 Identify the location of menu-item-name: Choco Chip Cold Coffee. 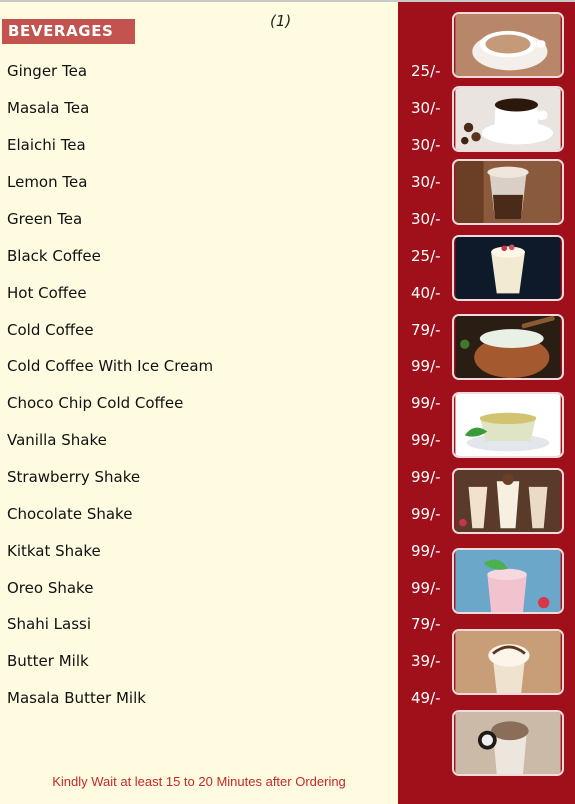
(95, 403).